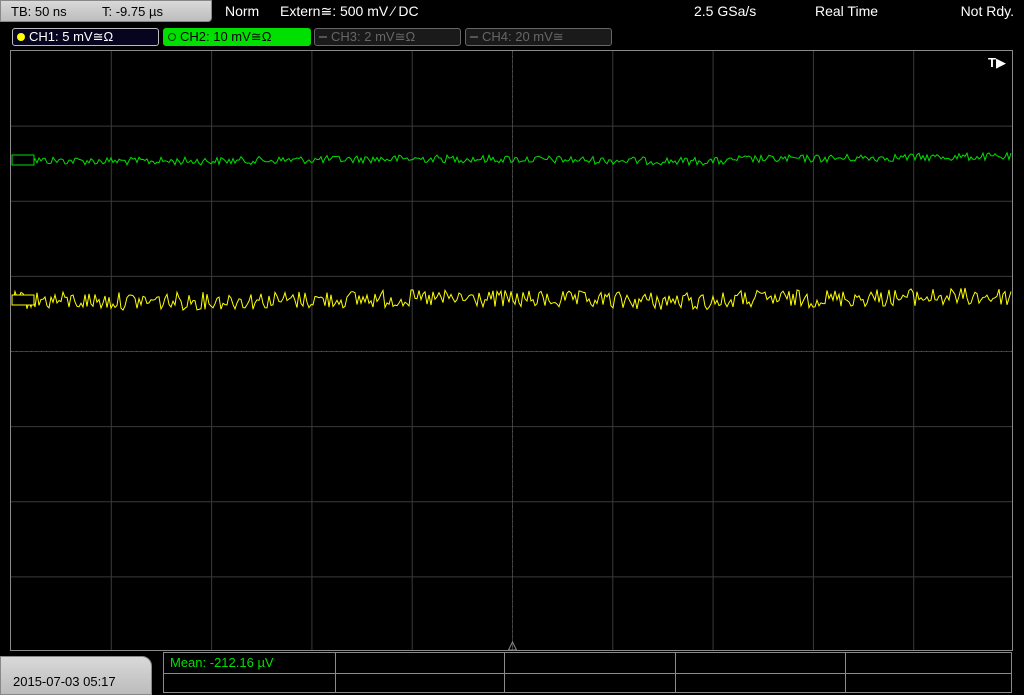 This screenshot has height=695, width=1024. I want to click on datetime-panel: 2015-07-03 05:17, so click(76, 675).